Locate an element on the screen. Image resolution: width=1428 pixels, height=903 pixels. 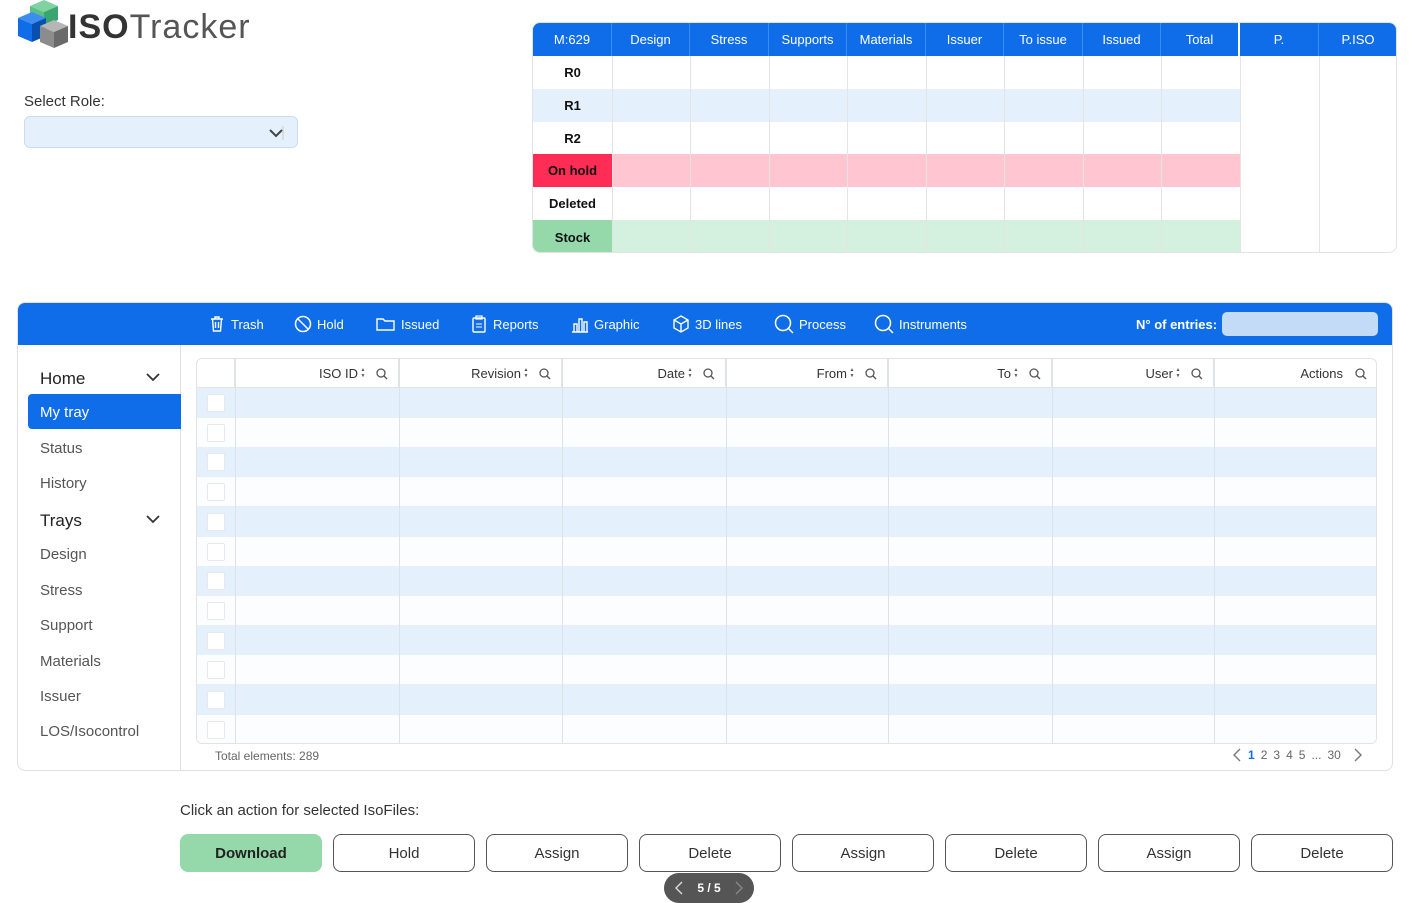
toolbar-hold: Hold is located at coordinates (319, 324).